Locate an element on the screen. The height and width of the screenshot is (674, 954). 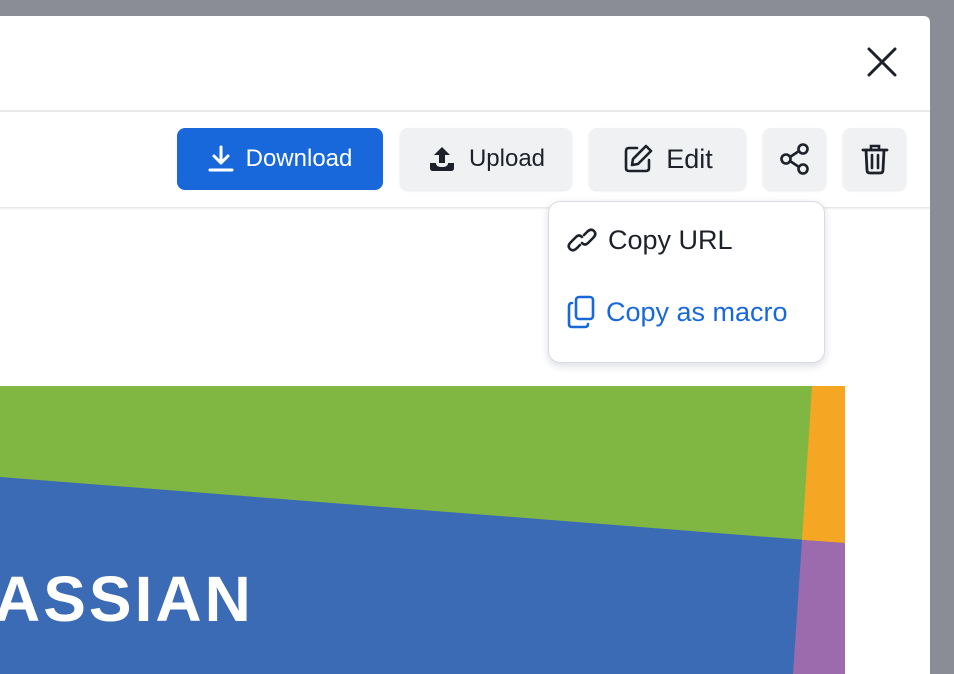
pencil-edit-icon is located at coordinates (638, 158).